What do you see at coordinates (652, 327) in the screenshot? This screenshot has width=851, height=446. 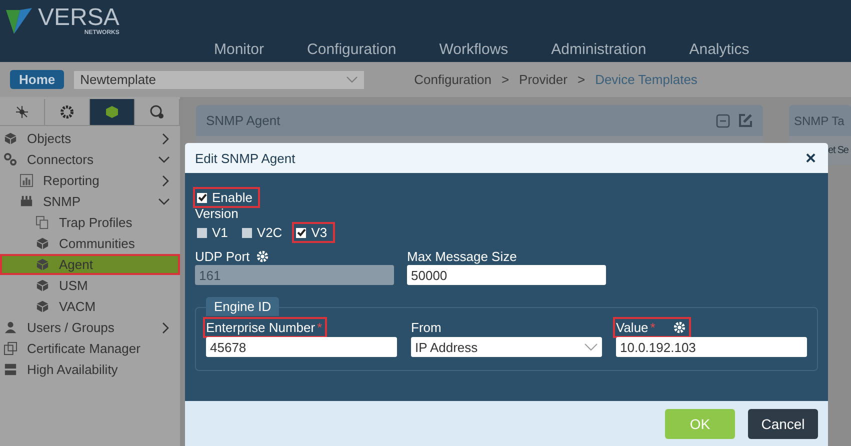 I see `field-label: Value*` at bounding box center [652, 327].